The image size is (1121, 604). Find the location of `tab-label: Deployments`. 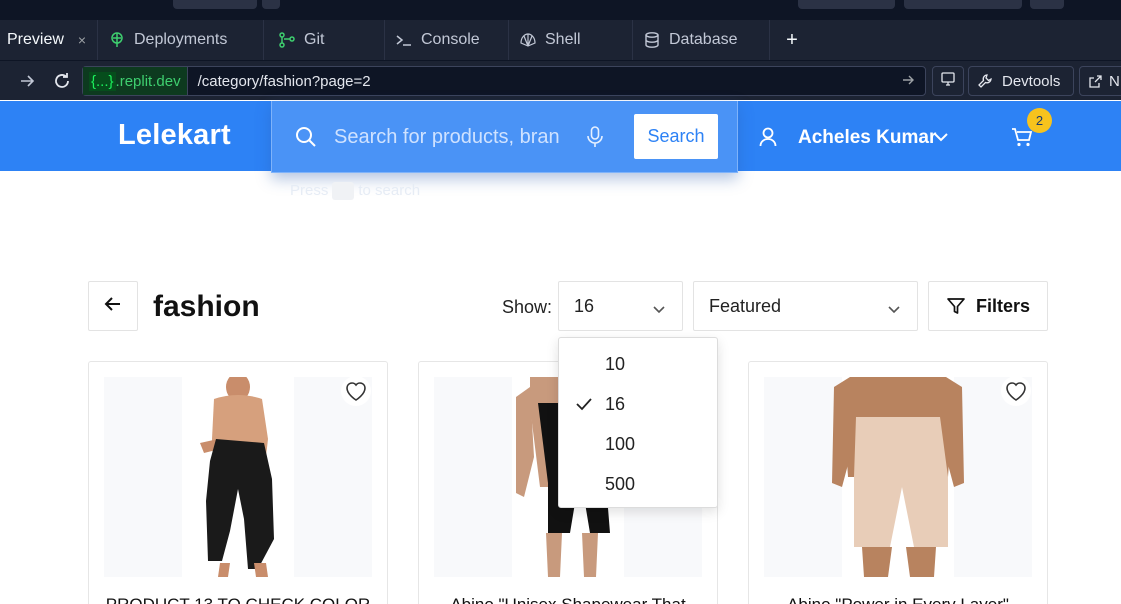

tab-label: Deployments is located at coordinates (181, 39).